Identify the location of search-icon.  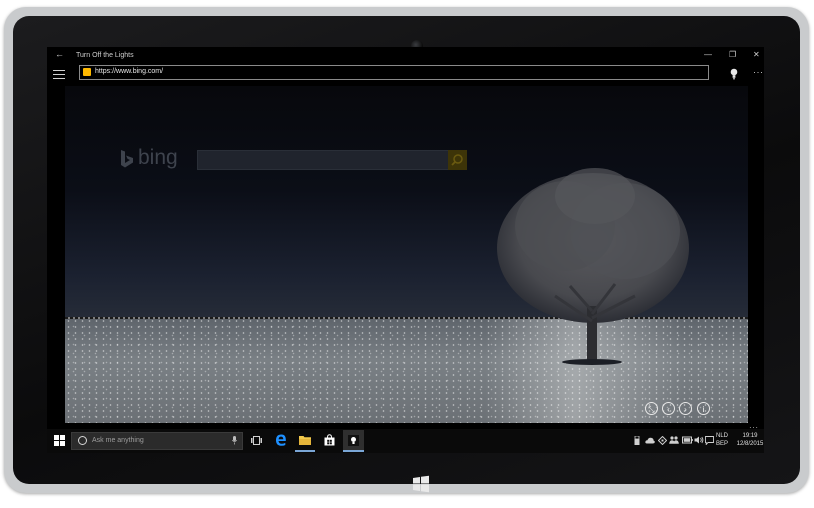
(457, 160).